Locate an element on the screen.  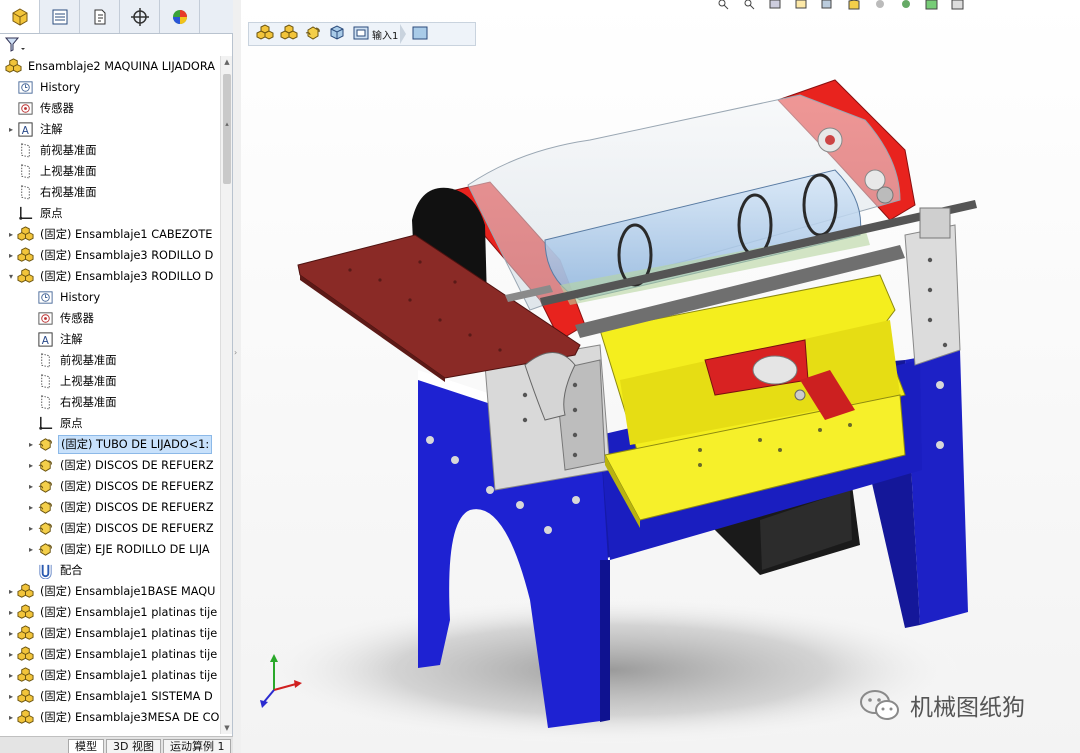
tab-3d-view: 3D 视图 is located at coordinates (133, 746).